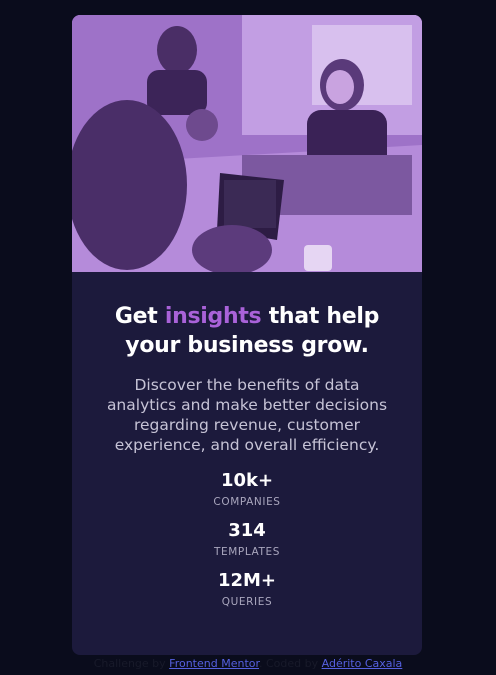 The height and width of the screenshot is (675, 496). What do you see at coordinates (246, 552) in the screenshot?
I see `stat-label: TEMPLATES` at bounding box center [246, 552].